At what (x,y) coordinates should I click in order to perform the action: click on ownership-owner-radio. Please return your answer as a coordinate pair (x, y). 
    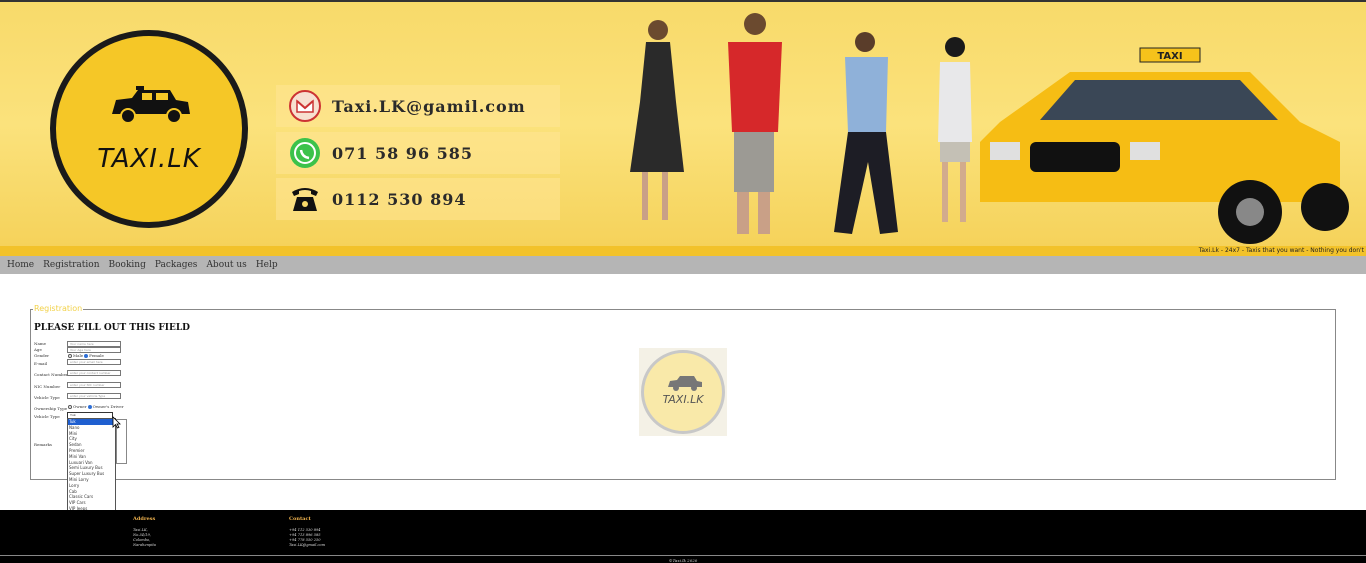
    Looking at the image, I should click on (70, 406).